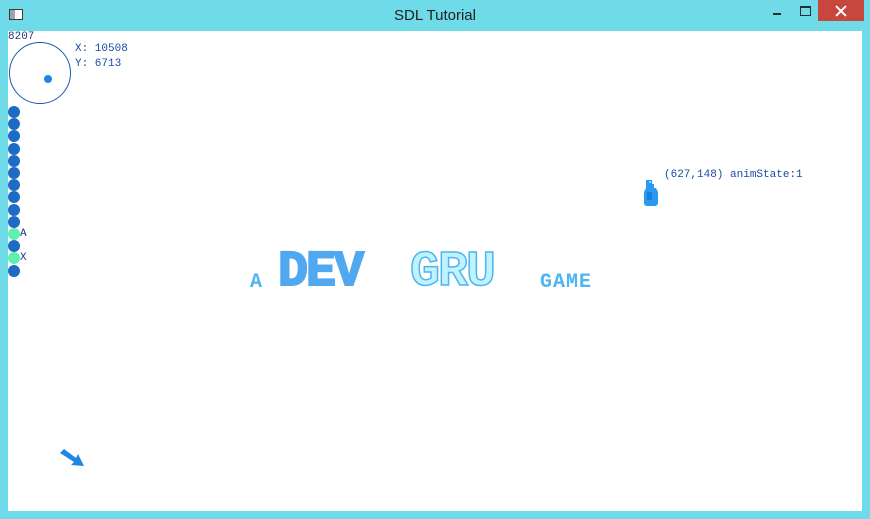 The height and width of the screenshot is (519, 870). What do you see at coordinates (256, 281) in the screenshot?
I see `logo-prefix: A` at bounding box center [256, 281].